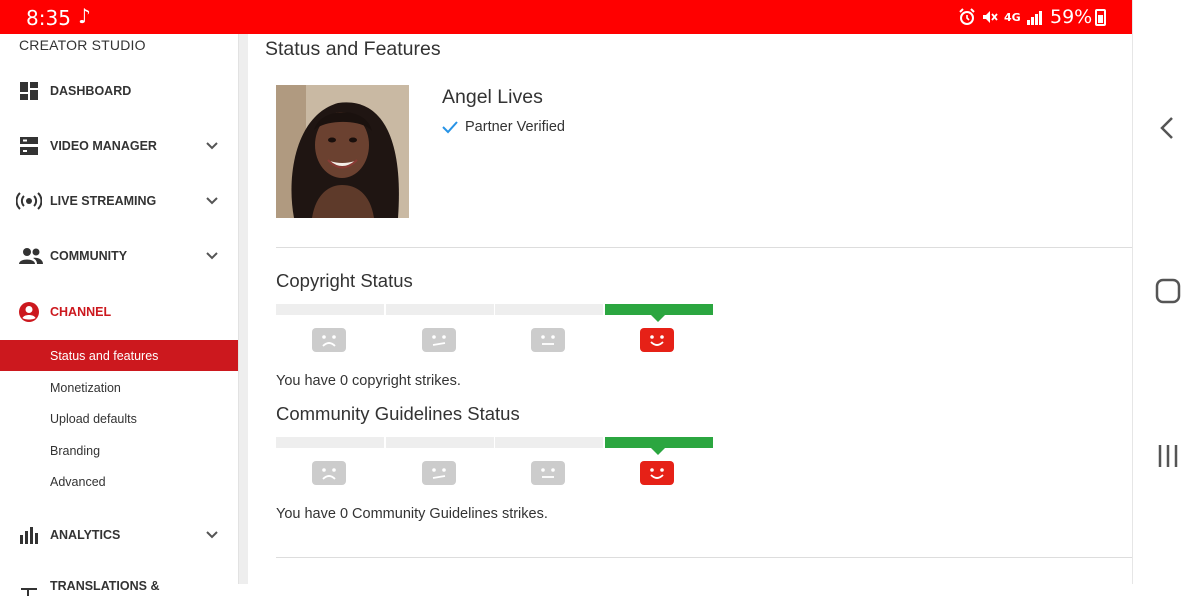  What do you see at coordinates (119, 312) in the screenshot?
I see `sidebar-item-channel: CHANNEL` at bounding box center [119, 312].